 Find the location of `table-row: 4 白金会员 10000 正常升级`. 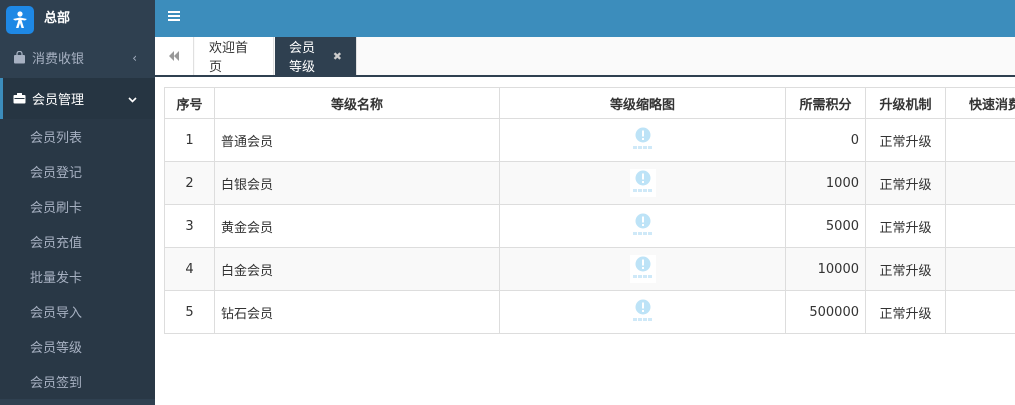

table-row: 4 白金会员 10000 正常升级 is located at coordinates (589, 269).